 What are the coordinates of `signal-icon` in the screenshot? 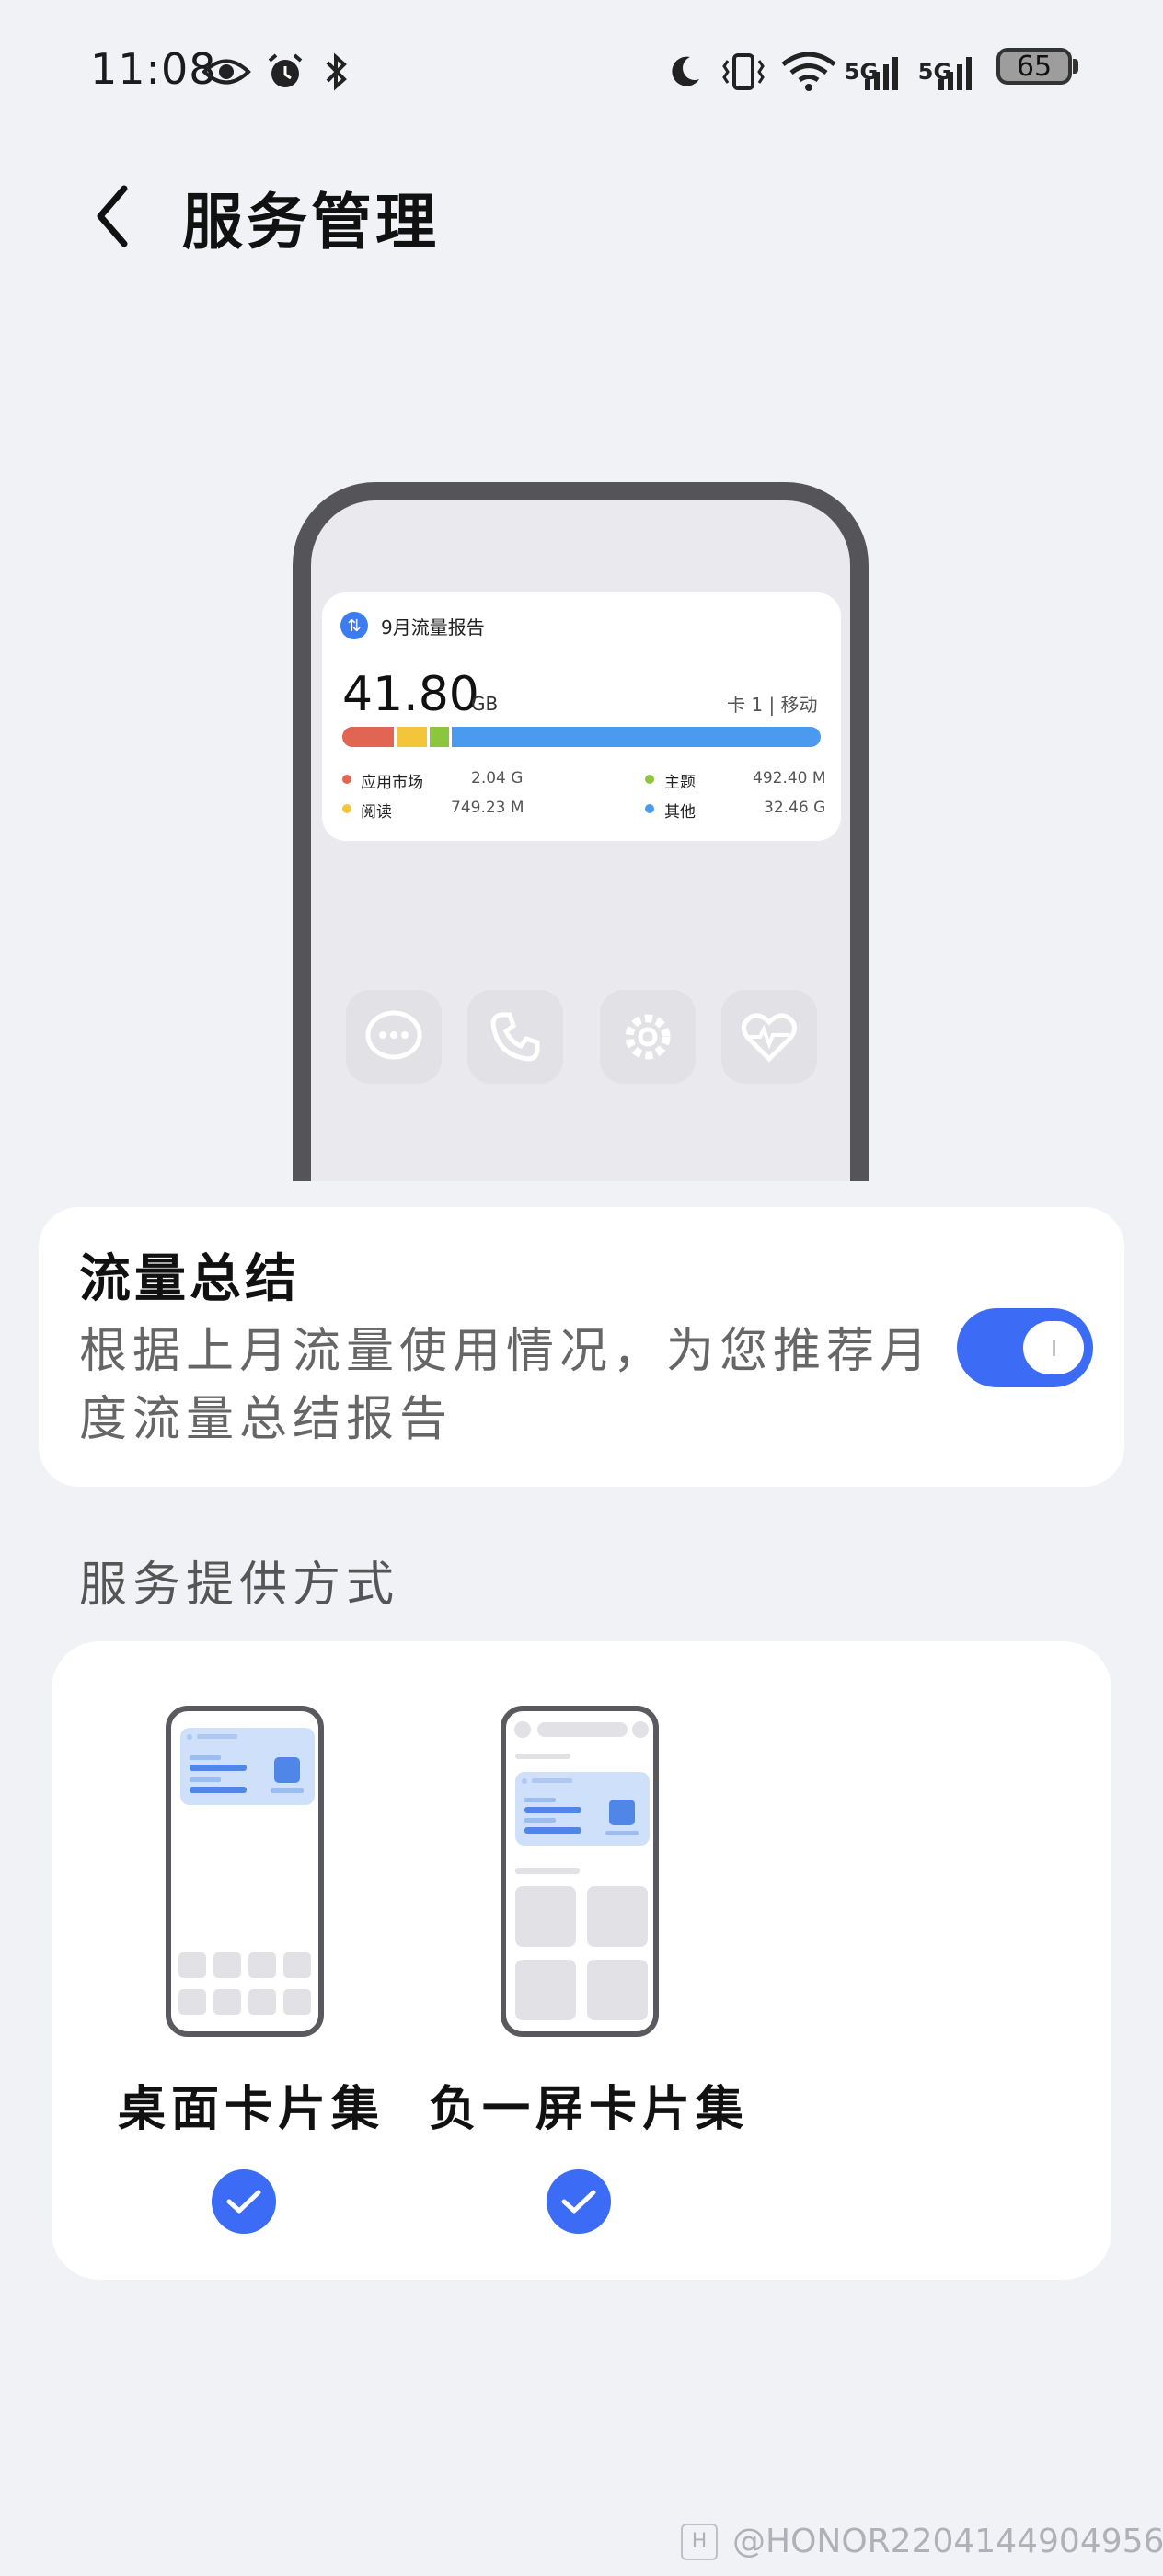 It's located at (884, 72).